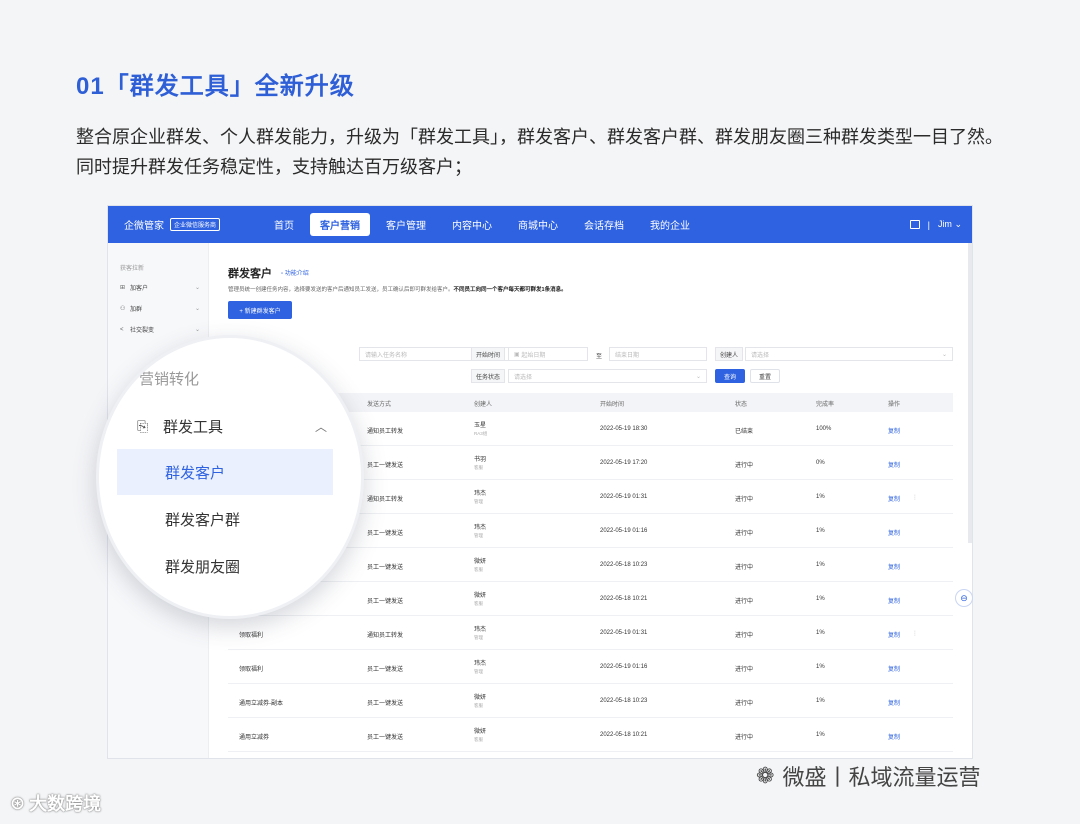 The image size is (1080, 824). I want to click on creator-select: 请选择 ⌄, so click(849, 354).